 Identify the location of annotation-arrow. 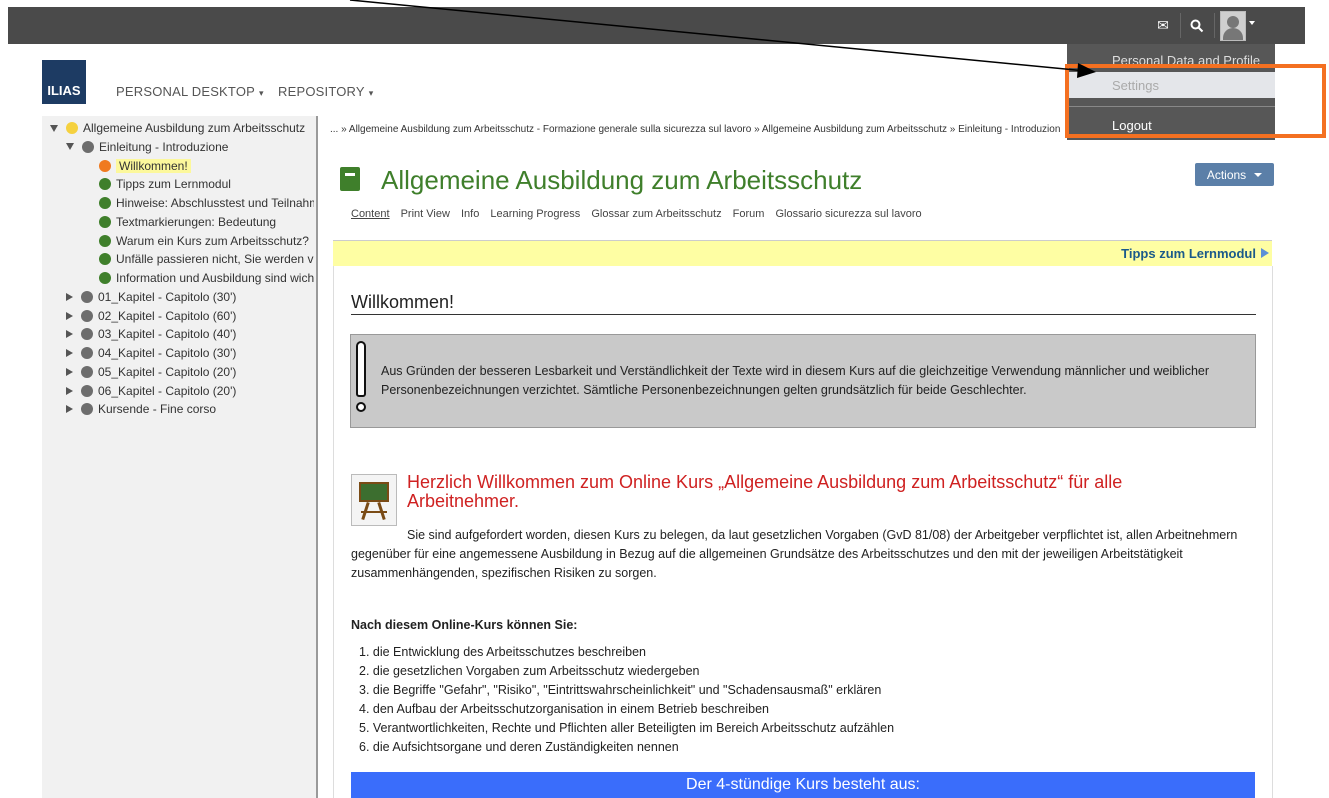
(722, 39).